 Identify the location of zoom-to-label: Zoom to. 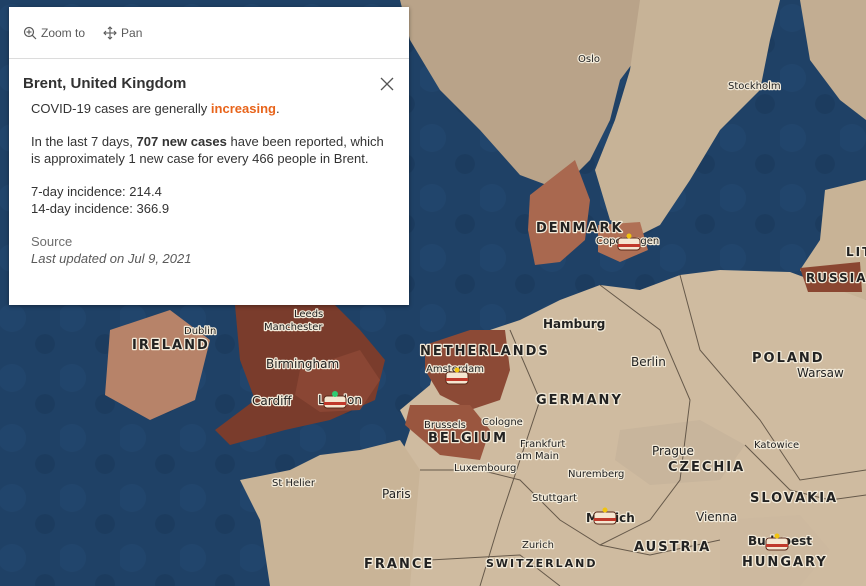
(63, 32).